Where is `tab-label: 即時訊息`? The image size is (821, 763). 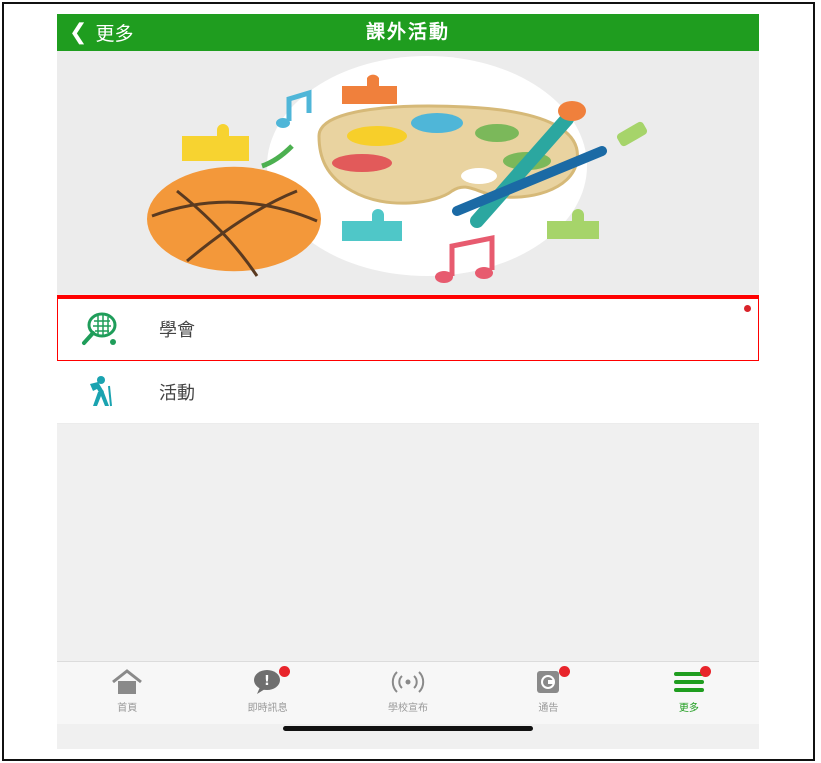 tab-label: 即時訊息 is located at coordinates (267, 708).